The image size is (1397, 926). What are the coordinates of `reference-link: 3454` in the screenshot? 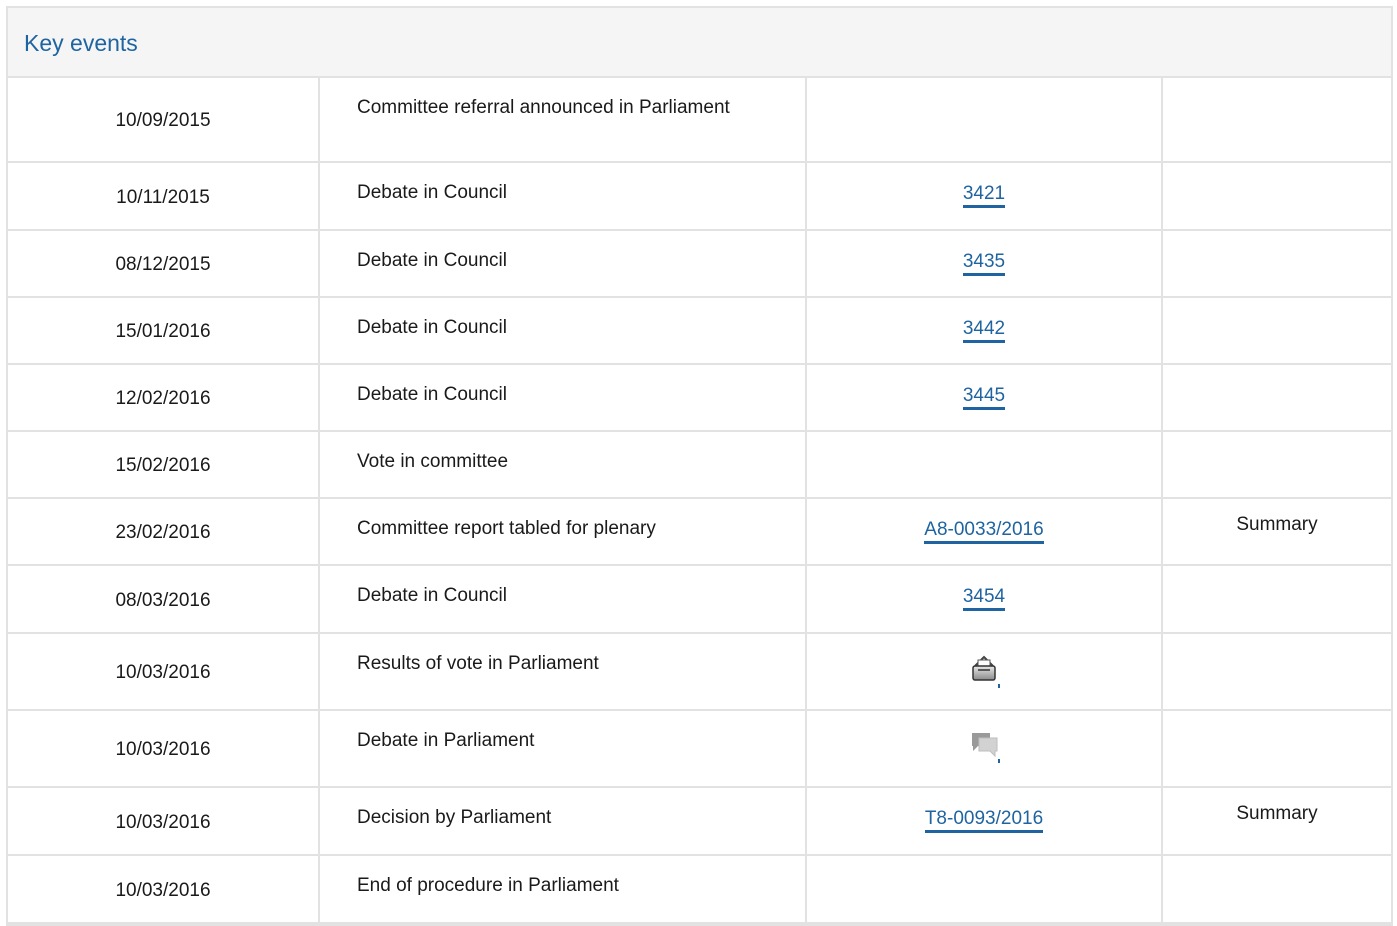 It's located at (984, 598).